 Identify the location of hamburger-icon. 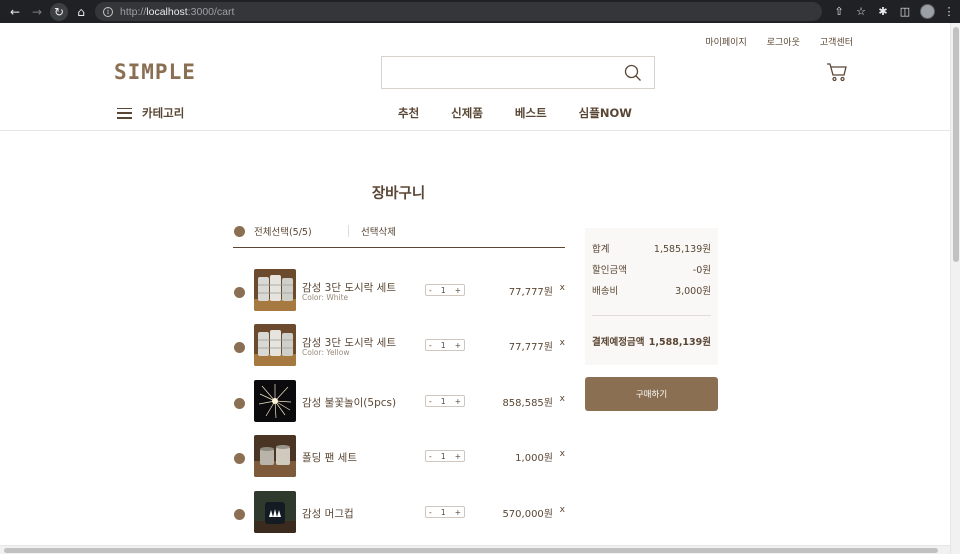
(124, 113).